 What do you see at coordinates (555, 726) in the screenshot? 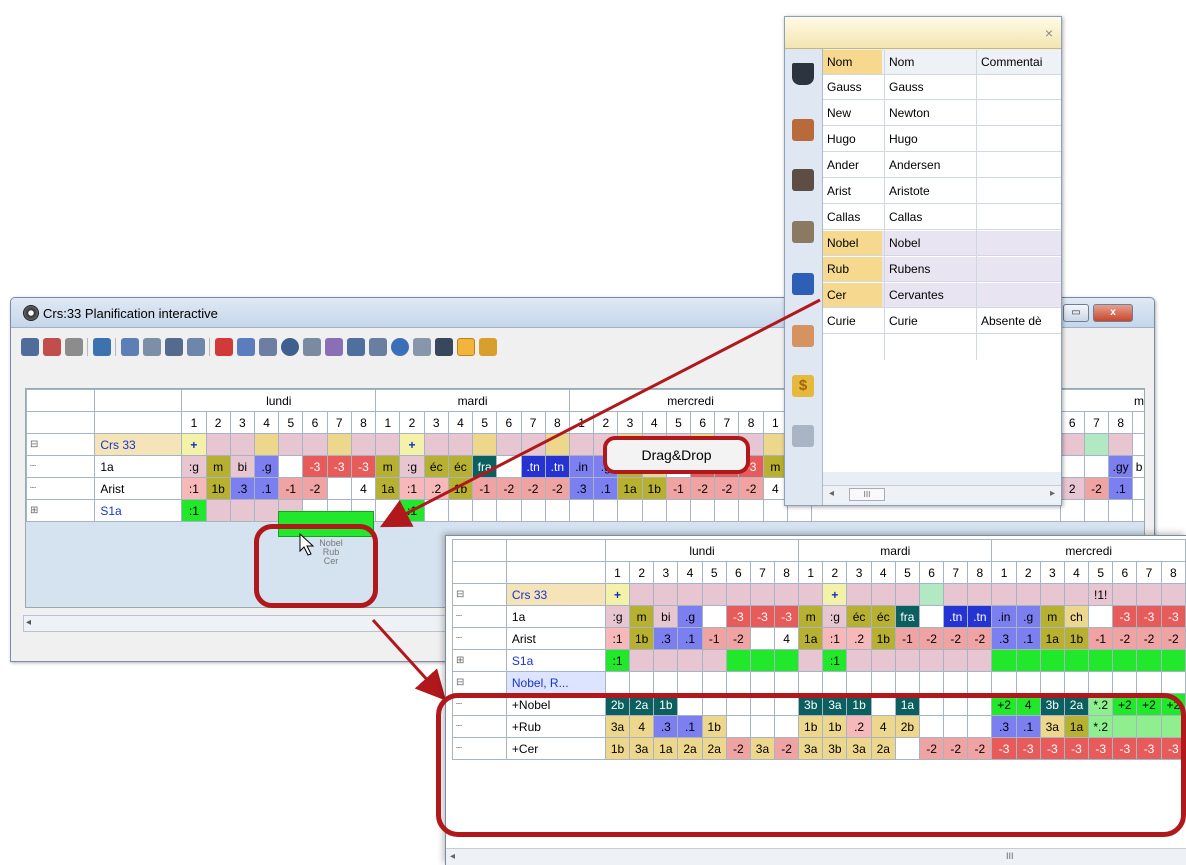
I see `row-label: +Rub` at bounding box center [555, 726].